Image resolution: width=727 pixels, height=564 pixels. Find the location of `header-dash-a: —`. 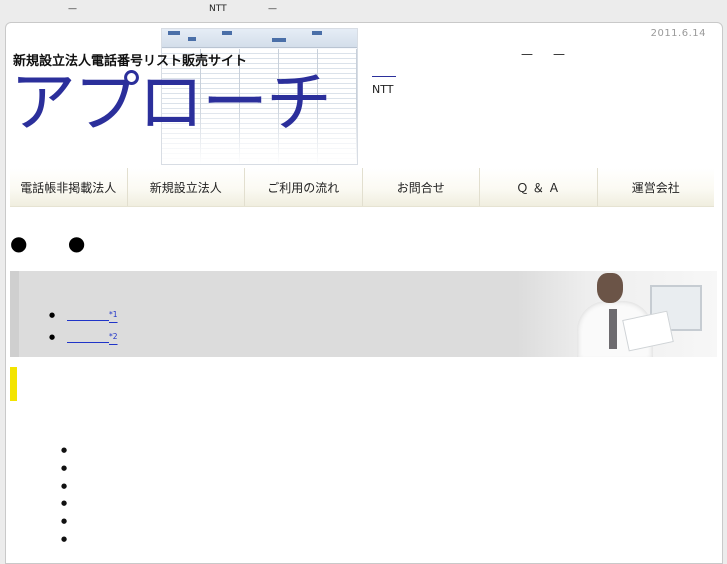

header-dash-a: — is located at coordinates (527, 54).